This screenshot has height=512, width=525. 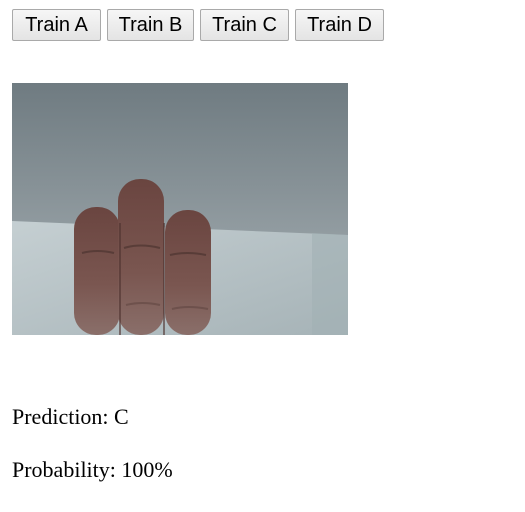 I want to click on probability-label: Probability:, so click(x=64, y=469).